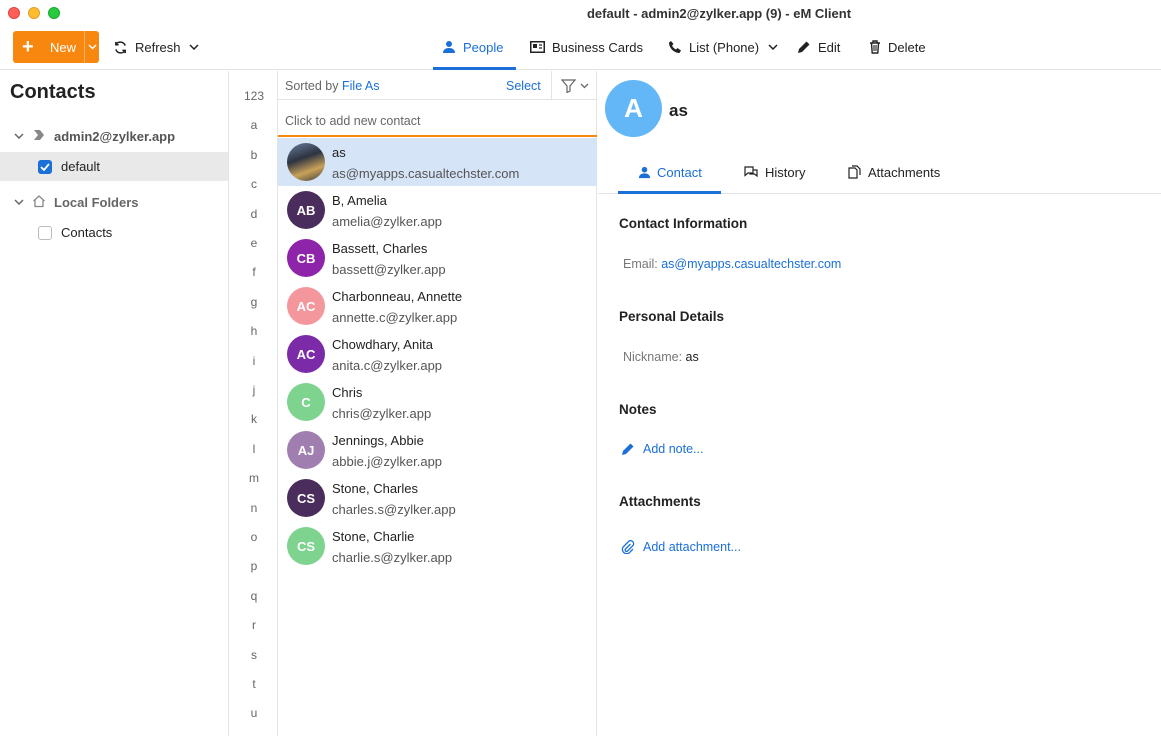  What do you see at coordinates (568, 85) in the screenshot?
I see `filter-icon` at bounding box center [568, 85].